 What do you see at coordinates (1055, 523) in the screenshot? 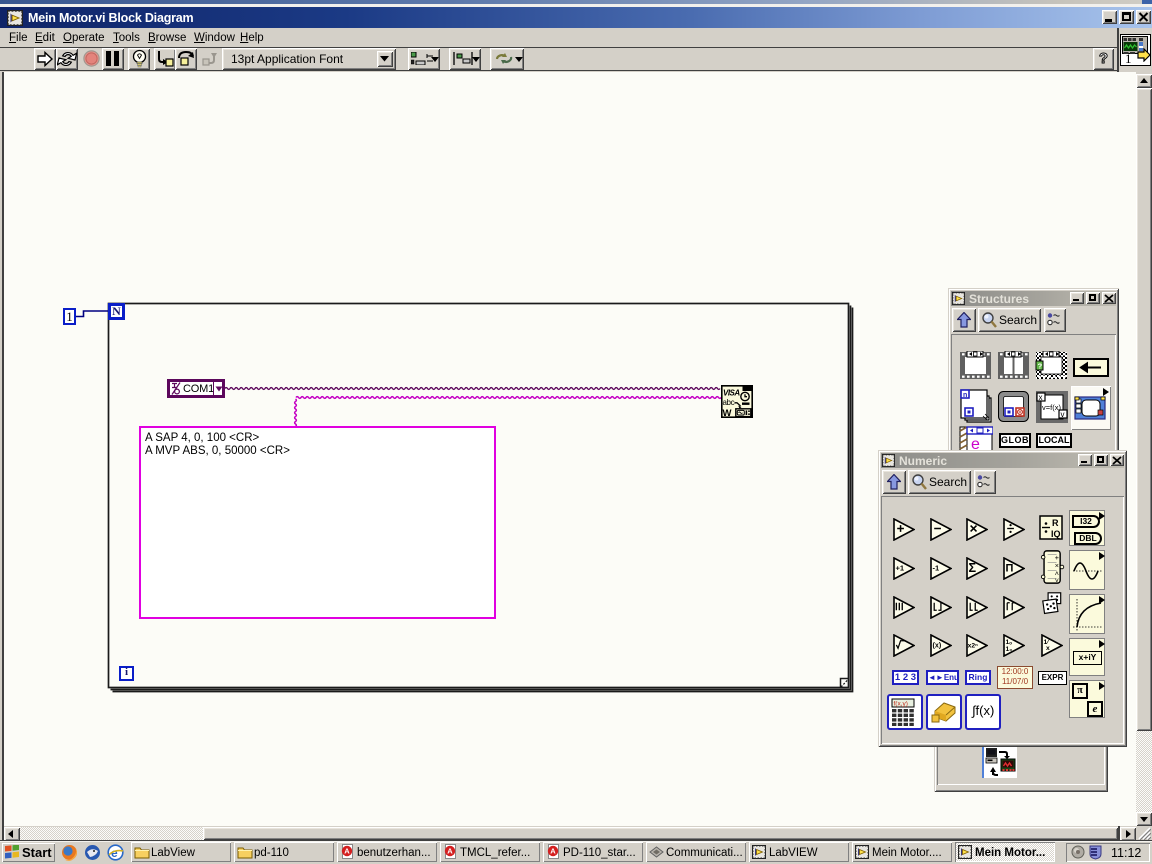
I see `svg-text: R` at bounding box center [1055, 523].